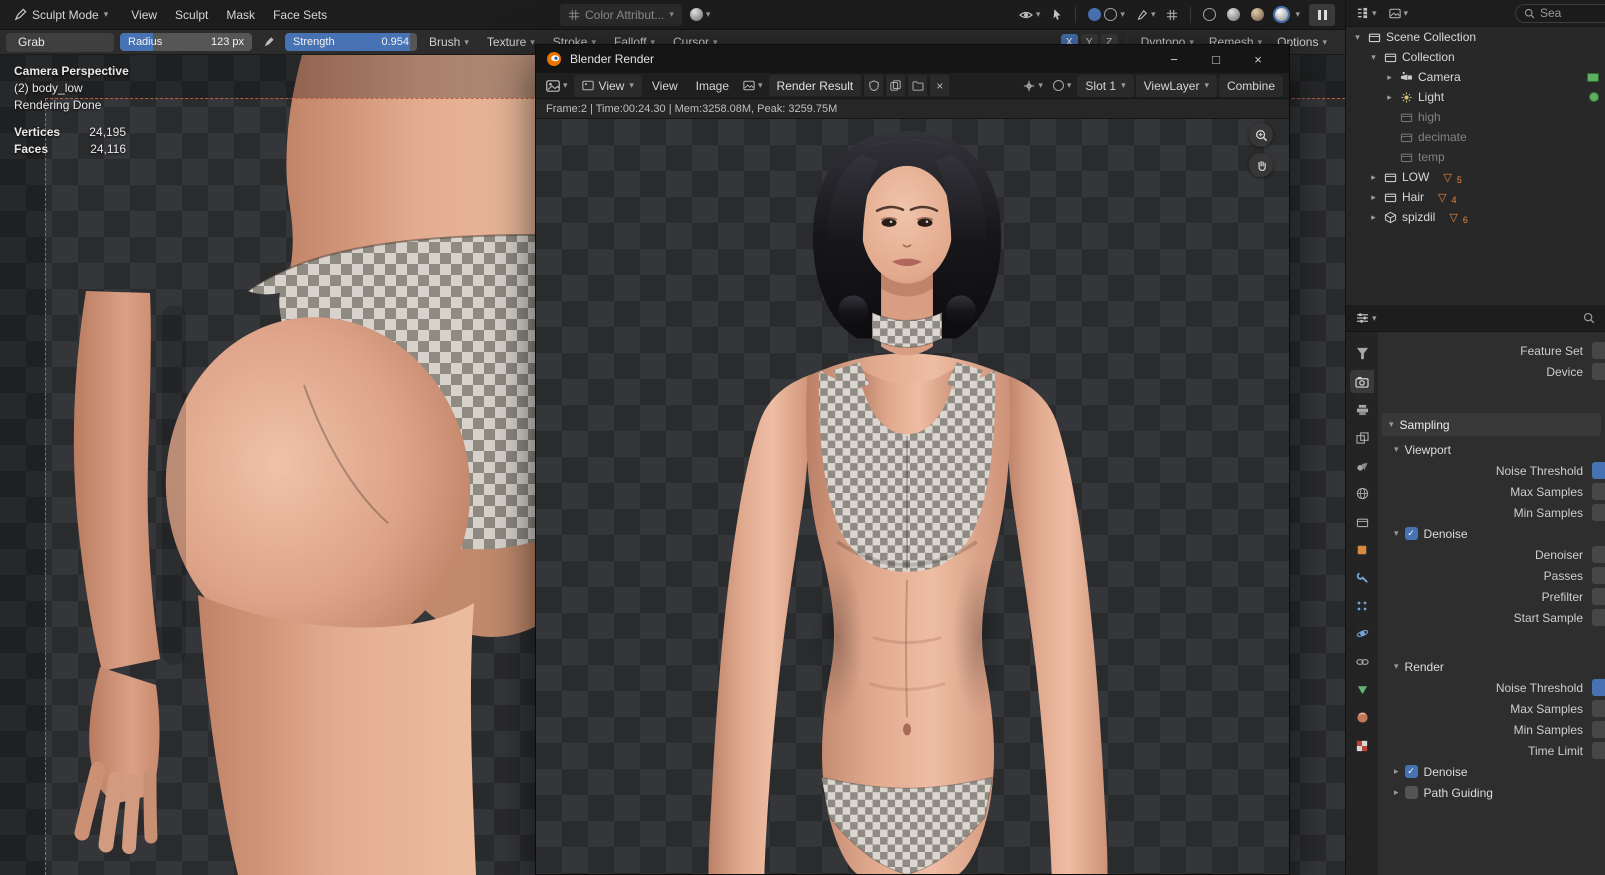 Image resolution: width=1605 pixels, height=875 pixels. I want to click on render-window-titlebar: Blender Render − □ ×, so click(912, 59).